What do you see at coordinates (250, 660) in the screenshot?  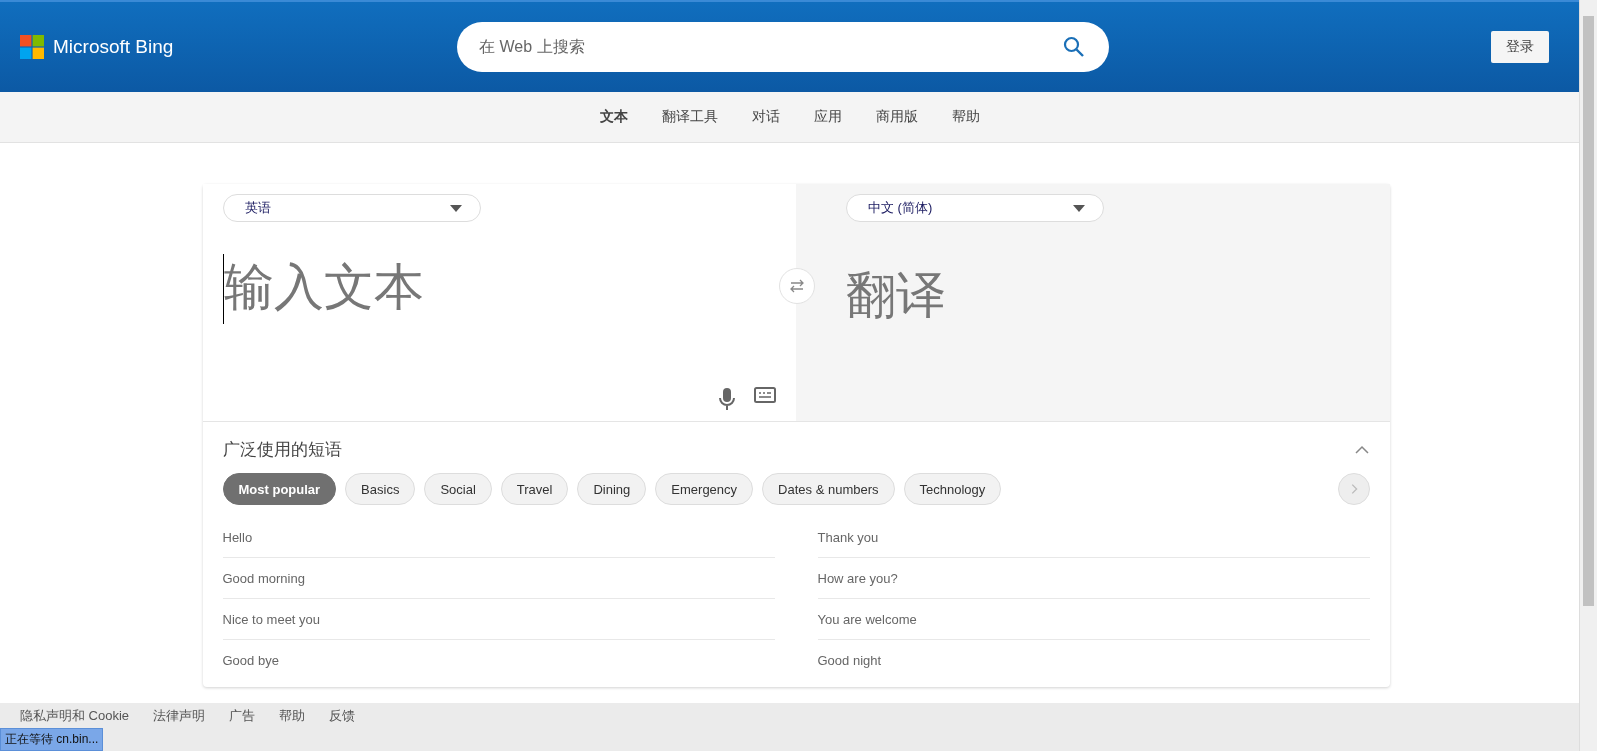 I see `phrase-link: Good bye` at bounding box center [250, 660].